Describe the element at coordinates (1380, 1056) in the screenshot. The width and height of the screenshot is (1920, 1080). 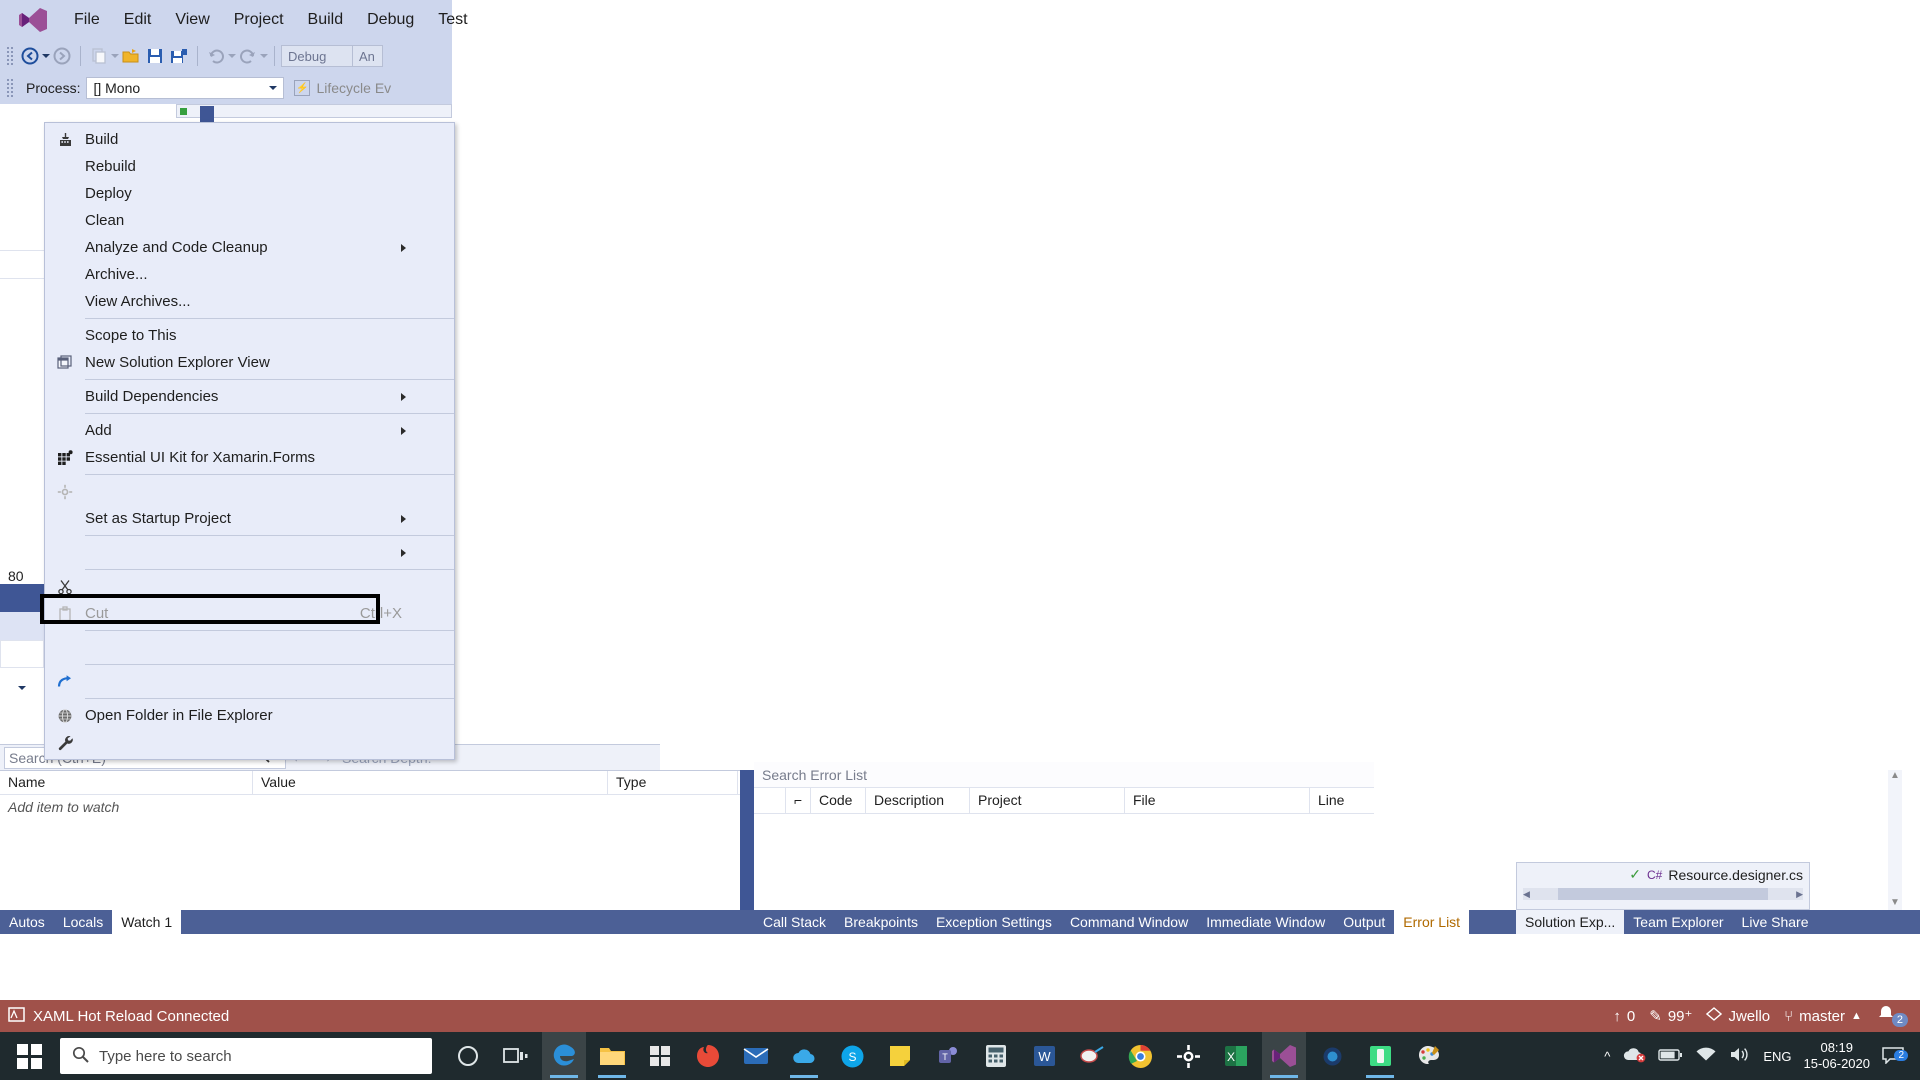
I see `android-emulator-icon` at that location.